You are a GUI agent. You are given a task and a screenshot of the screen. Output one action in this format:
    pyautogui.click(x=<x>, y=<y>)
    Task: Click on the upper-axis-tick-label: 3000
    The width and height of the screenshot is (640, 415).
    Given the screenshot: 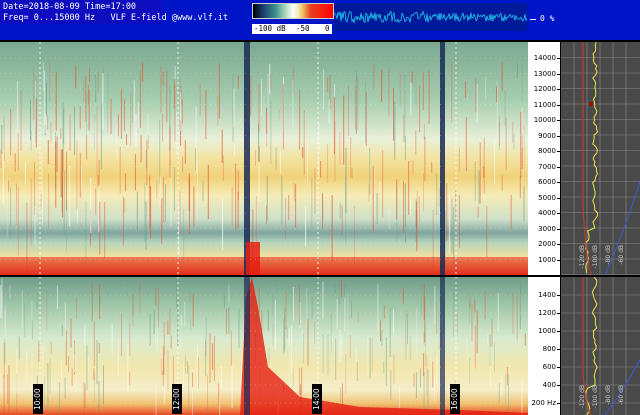 What is the action you would take?
    pyautogui.click(x=547, y=228)
    